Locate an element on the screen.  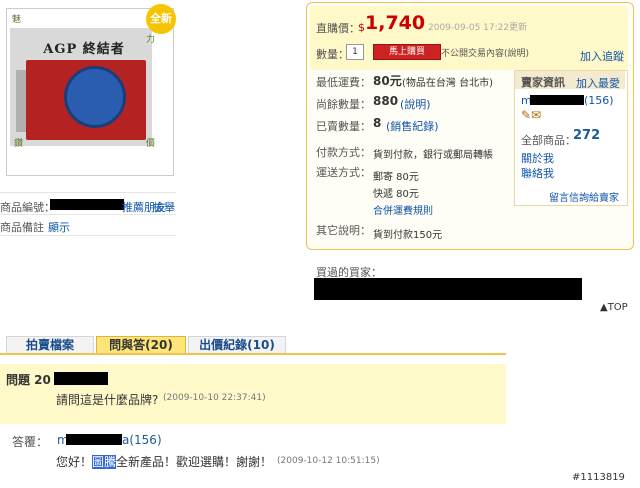
answer-text: 您好！圖騰全新產品！歡迎選購！謝謝！ is located at coordinates (164, 461).